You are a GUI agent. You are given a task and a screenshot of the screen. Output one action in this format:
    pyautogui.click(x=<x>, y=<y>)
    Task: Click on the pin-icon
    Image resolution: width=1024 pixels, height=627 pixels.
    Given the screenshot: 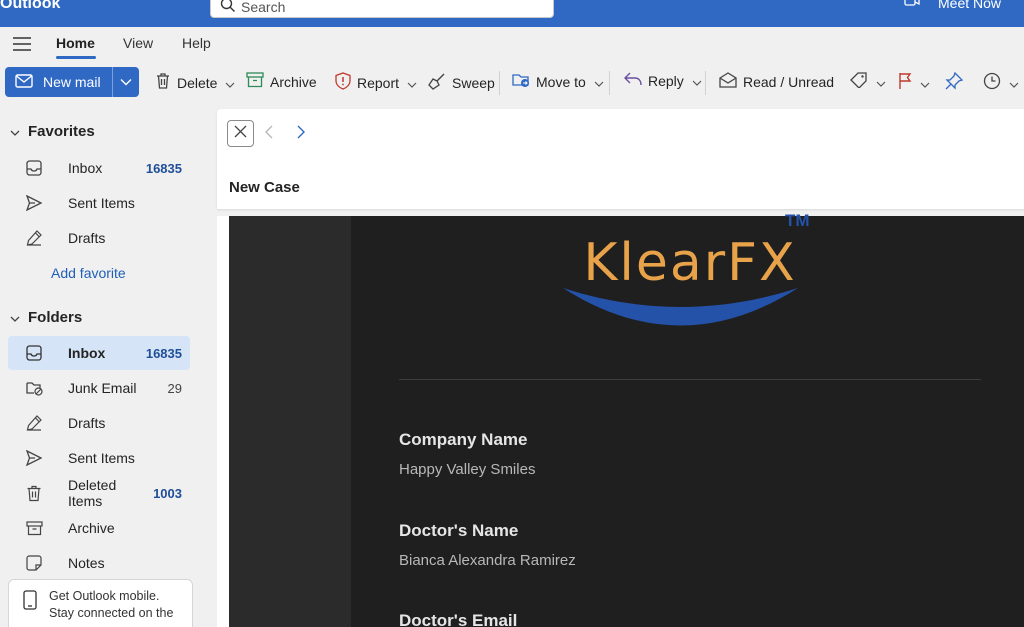 What is the action you would take?
    pyautogui.click(x=954, y=82)
    